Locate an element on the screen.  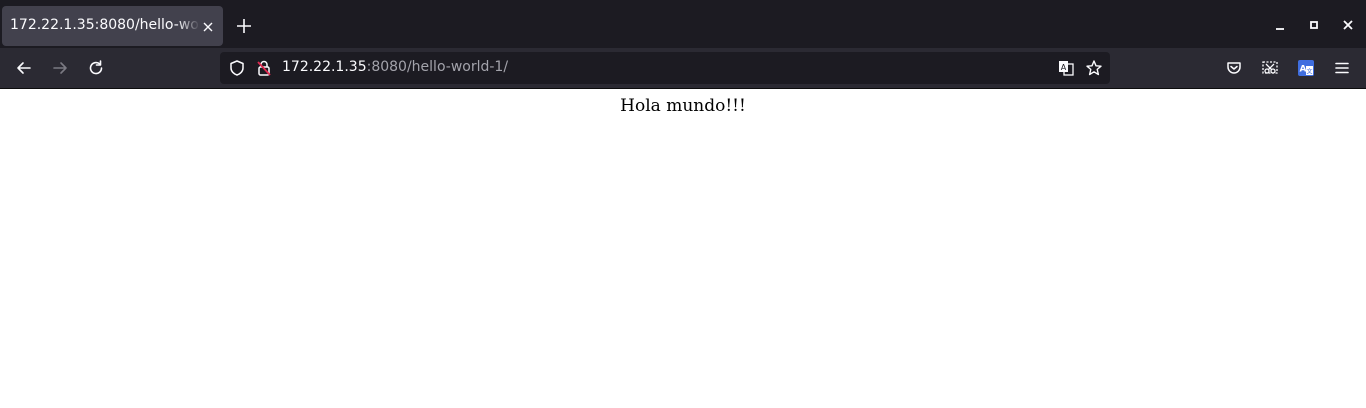
hamburger-menu-icon is located at coordinates (1342, 68).